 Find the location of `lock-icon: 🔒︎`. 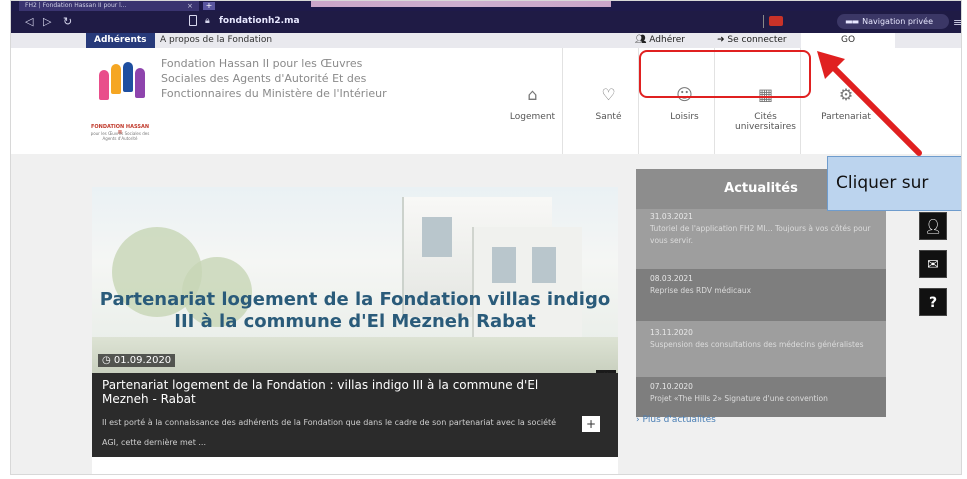

lock-icon: 🔒︎ is located at coordinates (207, 21).